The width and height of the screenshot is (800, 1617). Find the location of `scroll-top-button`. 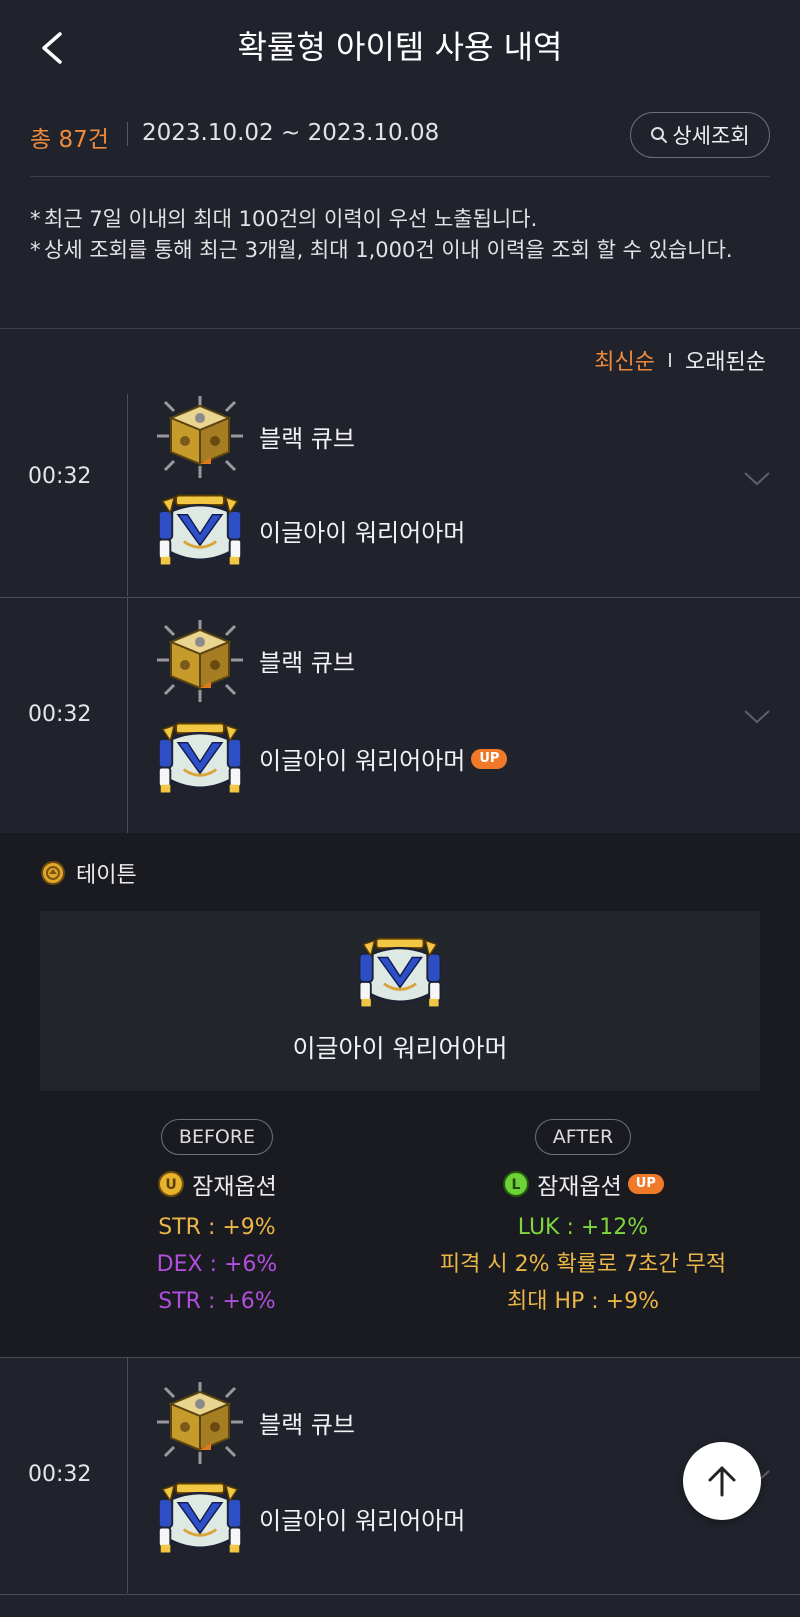

scroll-top-button is located at coordinates (722, 1481).